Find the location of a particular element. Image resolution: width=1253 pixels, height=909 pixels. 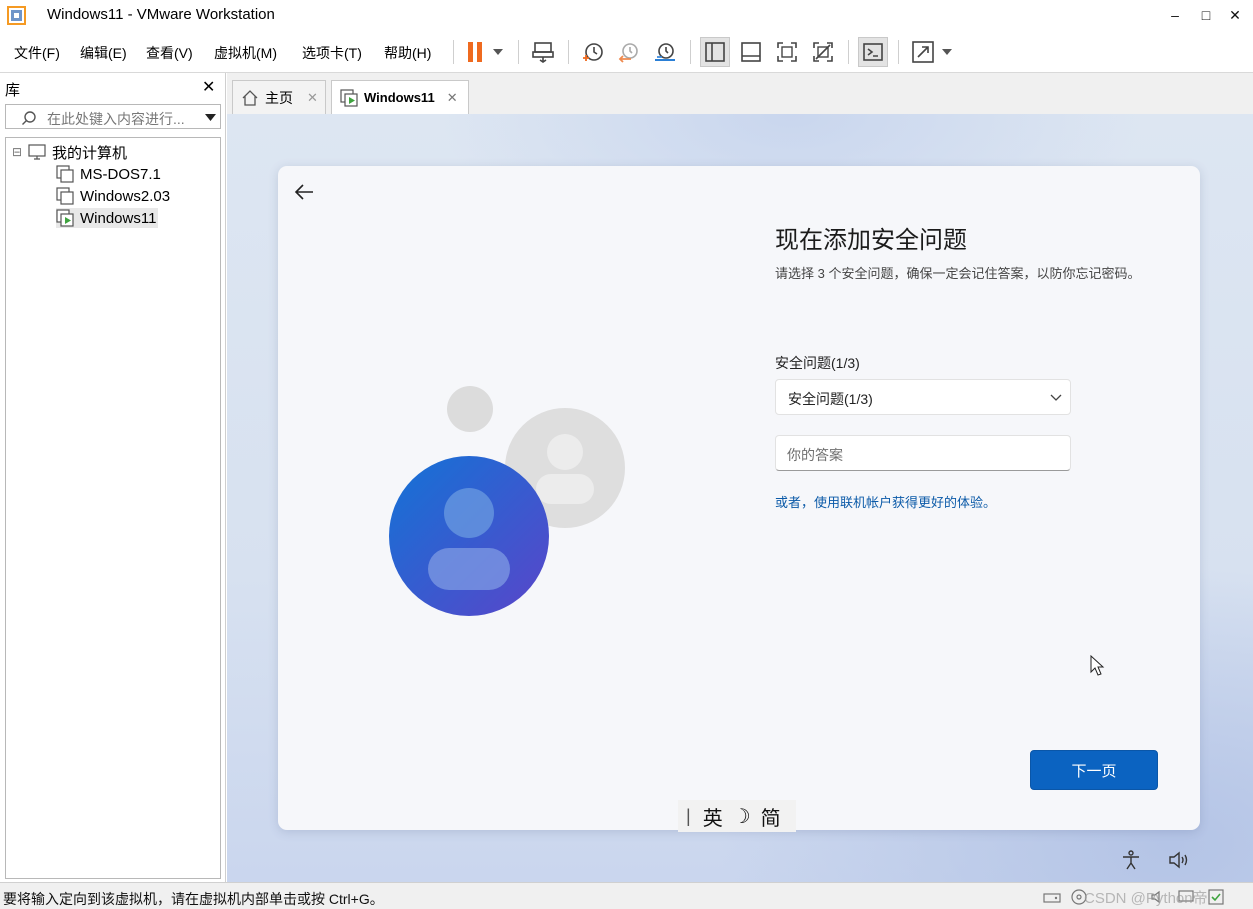

tree-item-windows203: Windows2.03 is located at coordinates (113, 196).